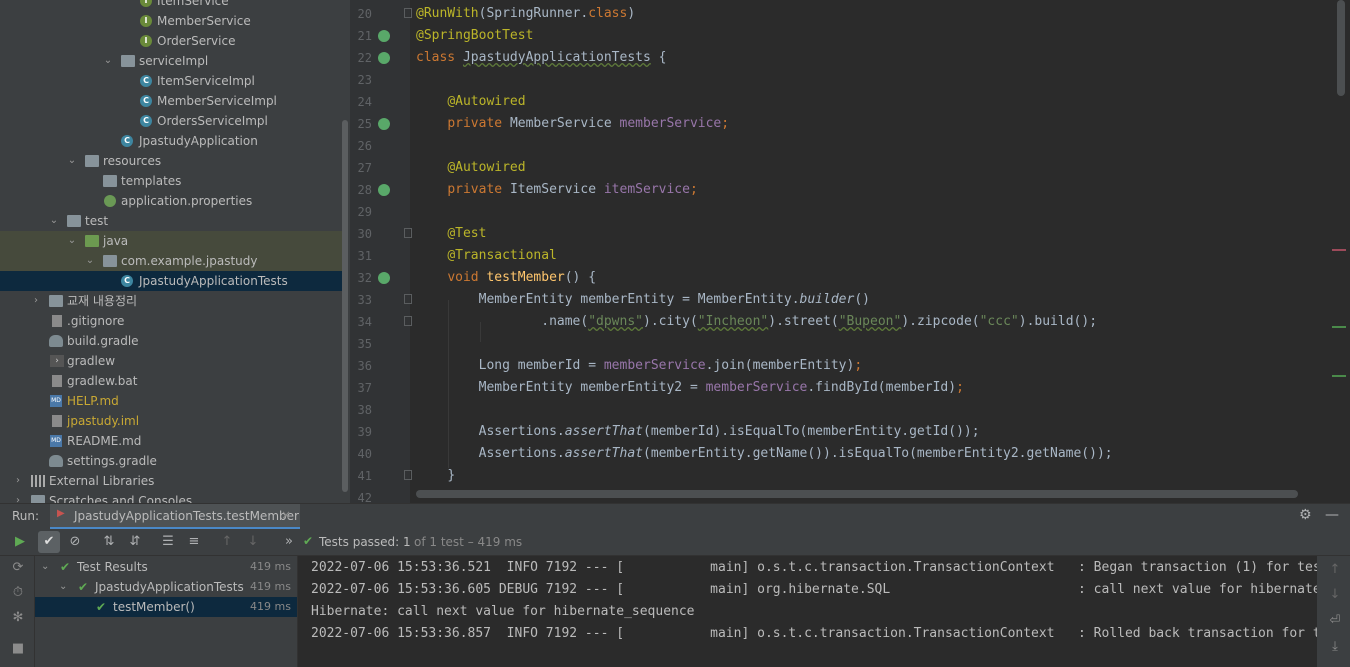 Image resolution: width=1350 pixels, height=667 pixels. I want to click on next-test-icon: ↓, so click(253, 542).